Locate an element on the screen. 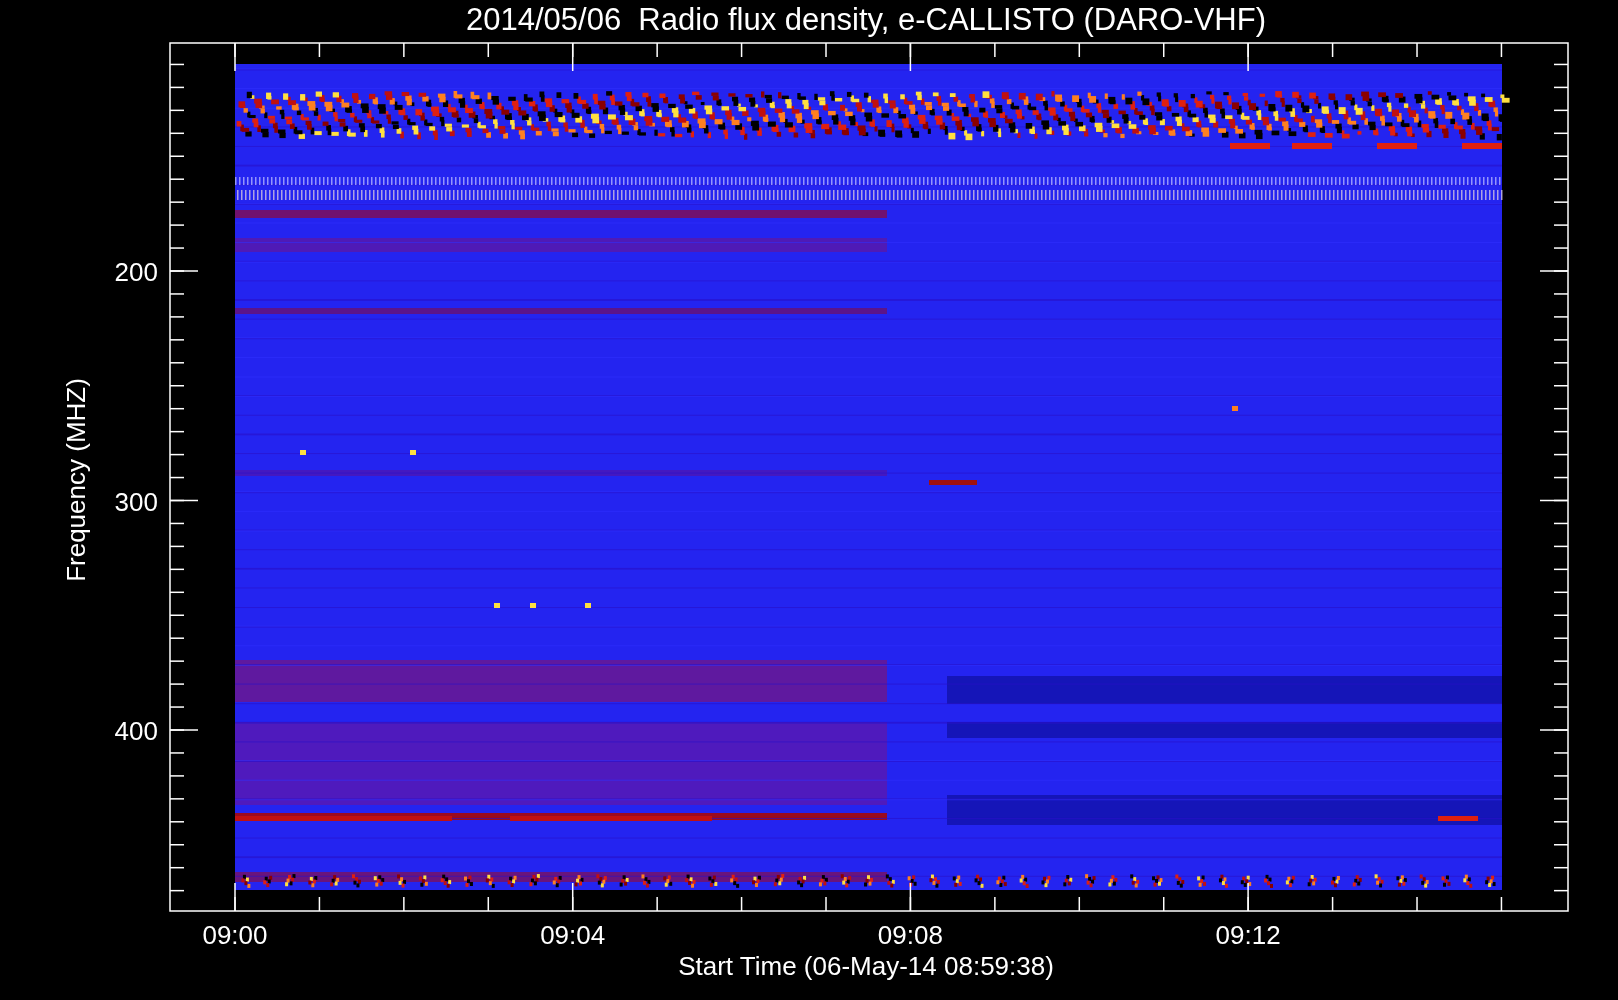 The image size is (1618, 1000). tick-label: 09:04 is located at coordinates (573, 935).